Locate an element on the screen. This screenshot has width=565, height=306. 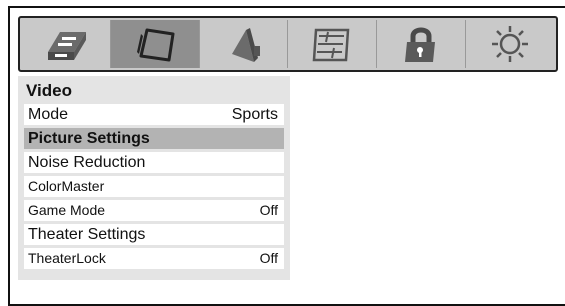
sound-icon is located at coordinates (245, 45).